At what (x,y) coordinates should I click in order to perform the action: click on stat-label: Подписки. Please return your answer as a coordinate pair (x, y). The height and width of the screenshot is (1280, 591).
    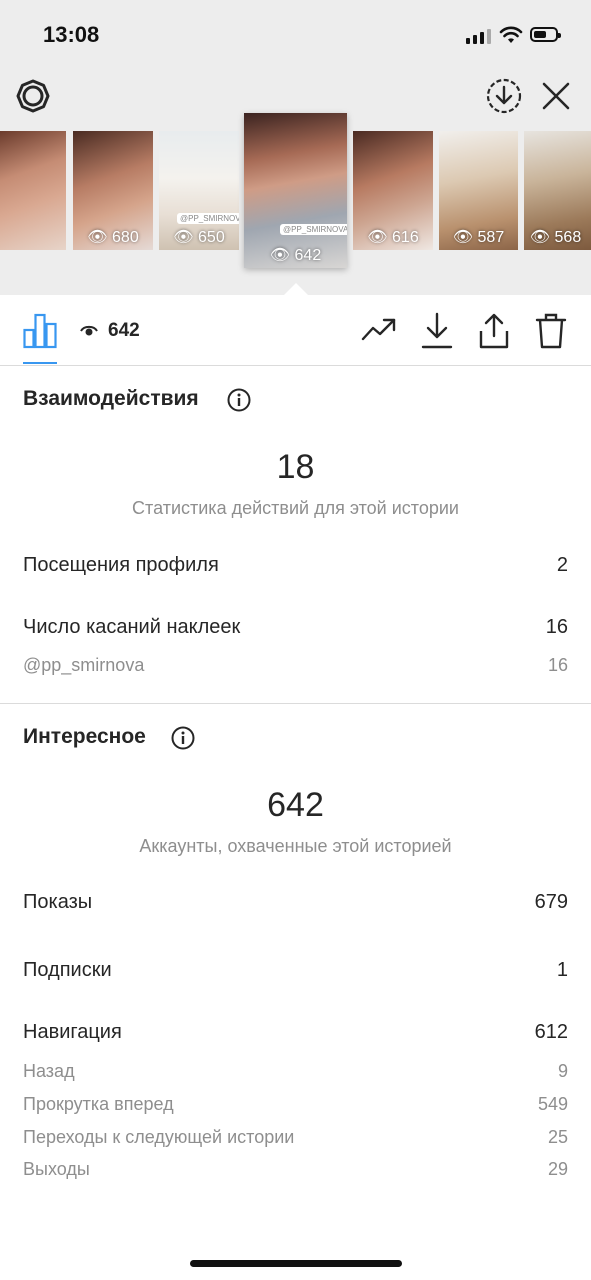
    Looking at the image, I should click on (67, 970).